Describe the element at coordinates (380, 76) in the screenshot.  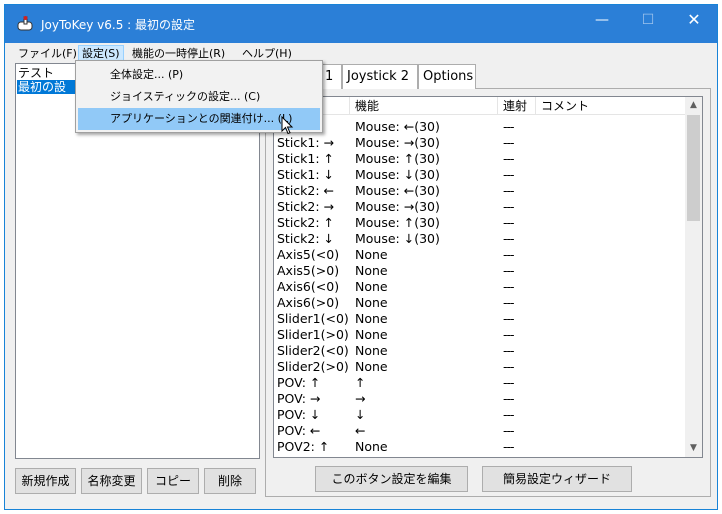
I see `tab-joystick-2: Joystick 2` at that location.